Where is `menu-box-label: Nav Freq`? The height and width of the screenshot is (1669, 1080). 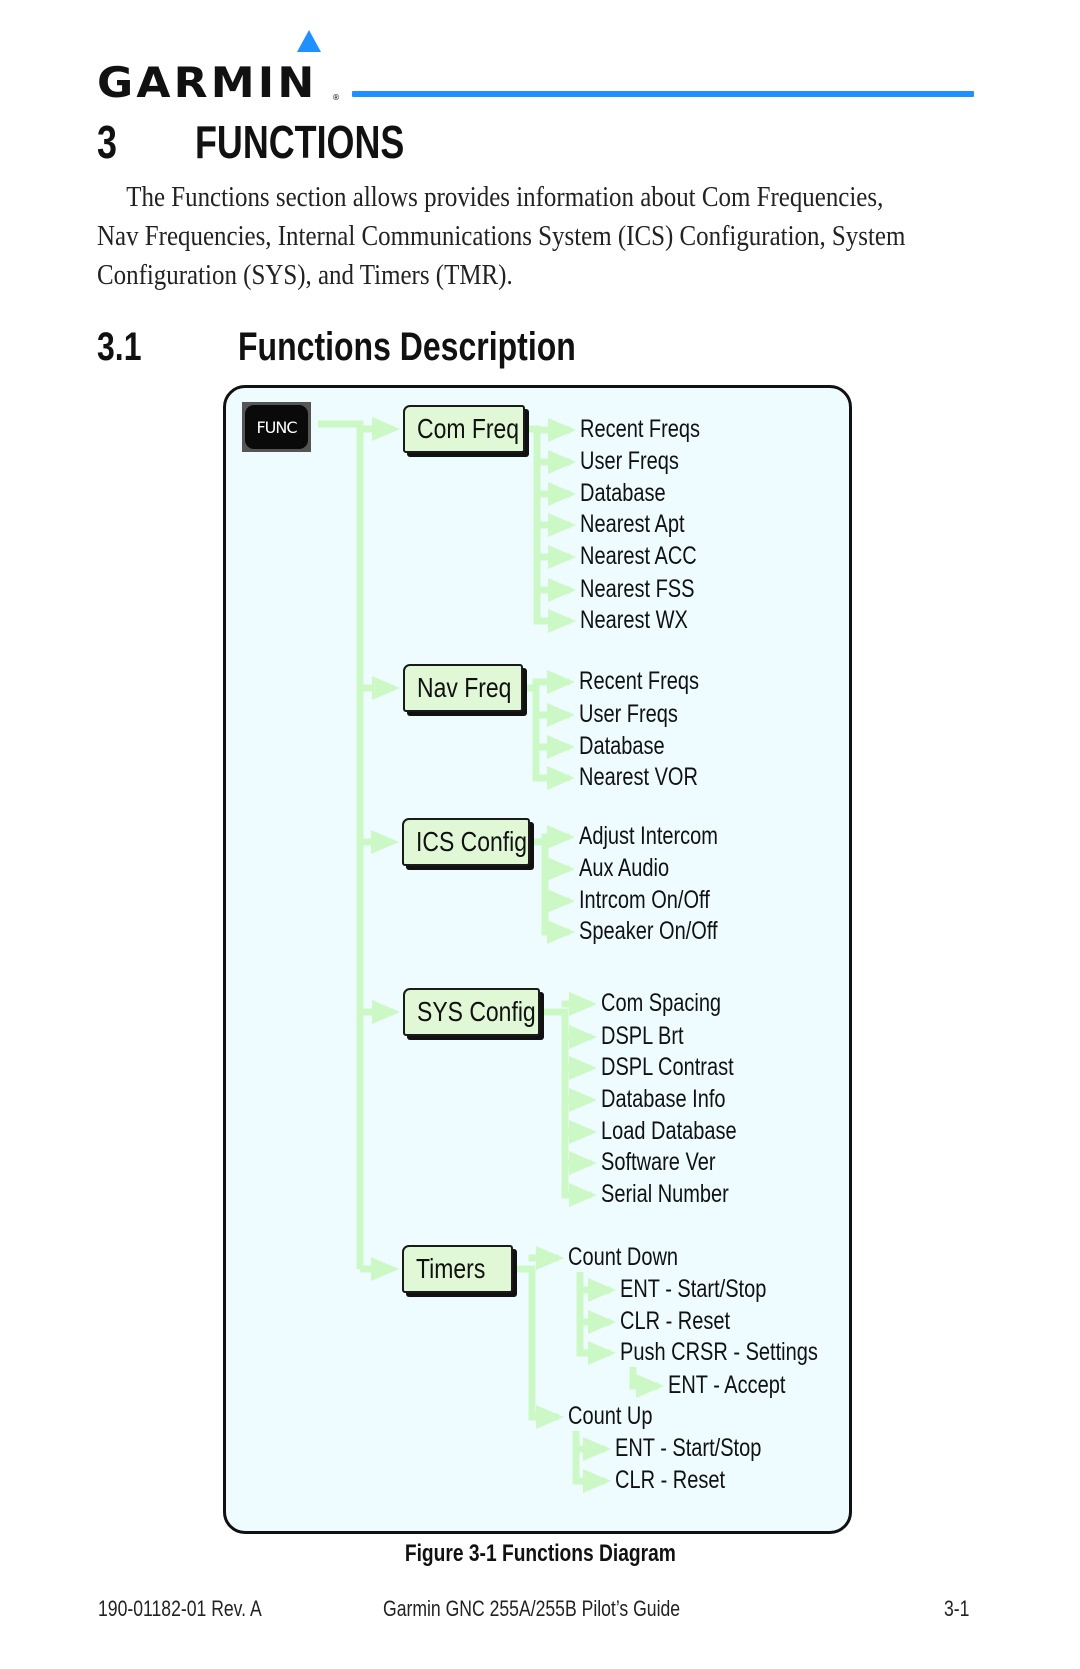
menu-box-label: Nav Freq is located at coordinates (464, 687).